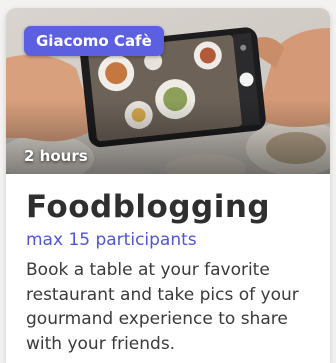  Describe the element at coordinates (94, 41) in the screenshot. I see `venue-badge: Giacomo Cafè` at that location.